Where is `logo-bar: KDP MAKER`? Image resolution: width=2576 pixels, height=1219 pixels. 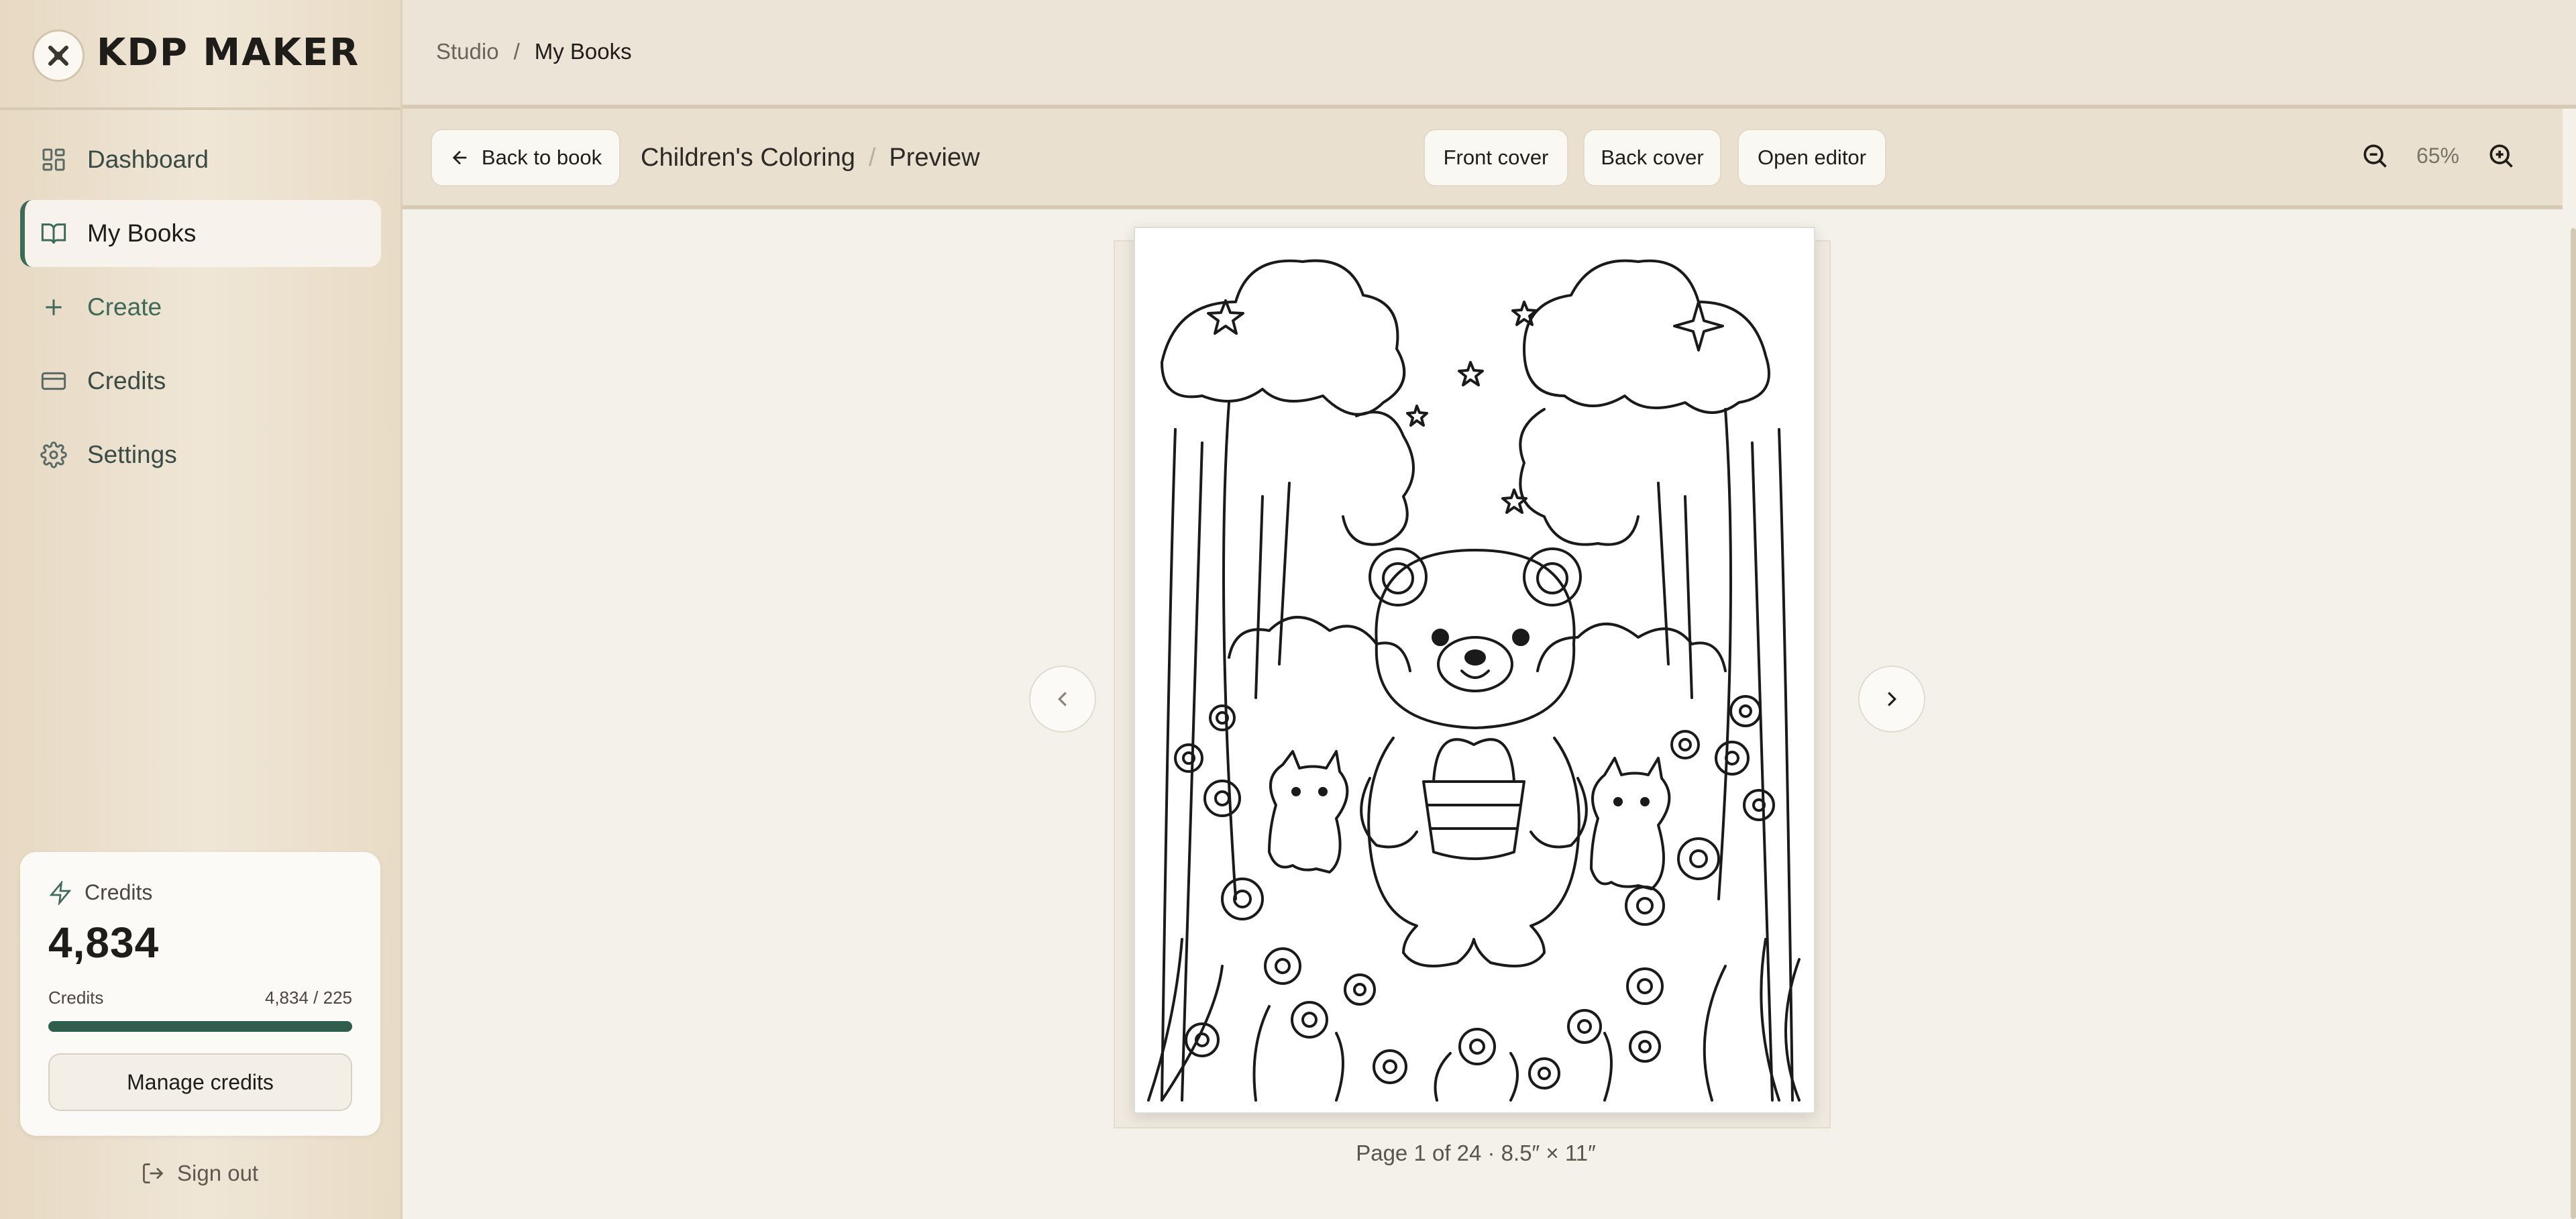
logo-bar: KDP MAKER is located at coordinates (200, 55).